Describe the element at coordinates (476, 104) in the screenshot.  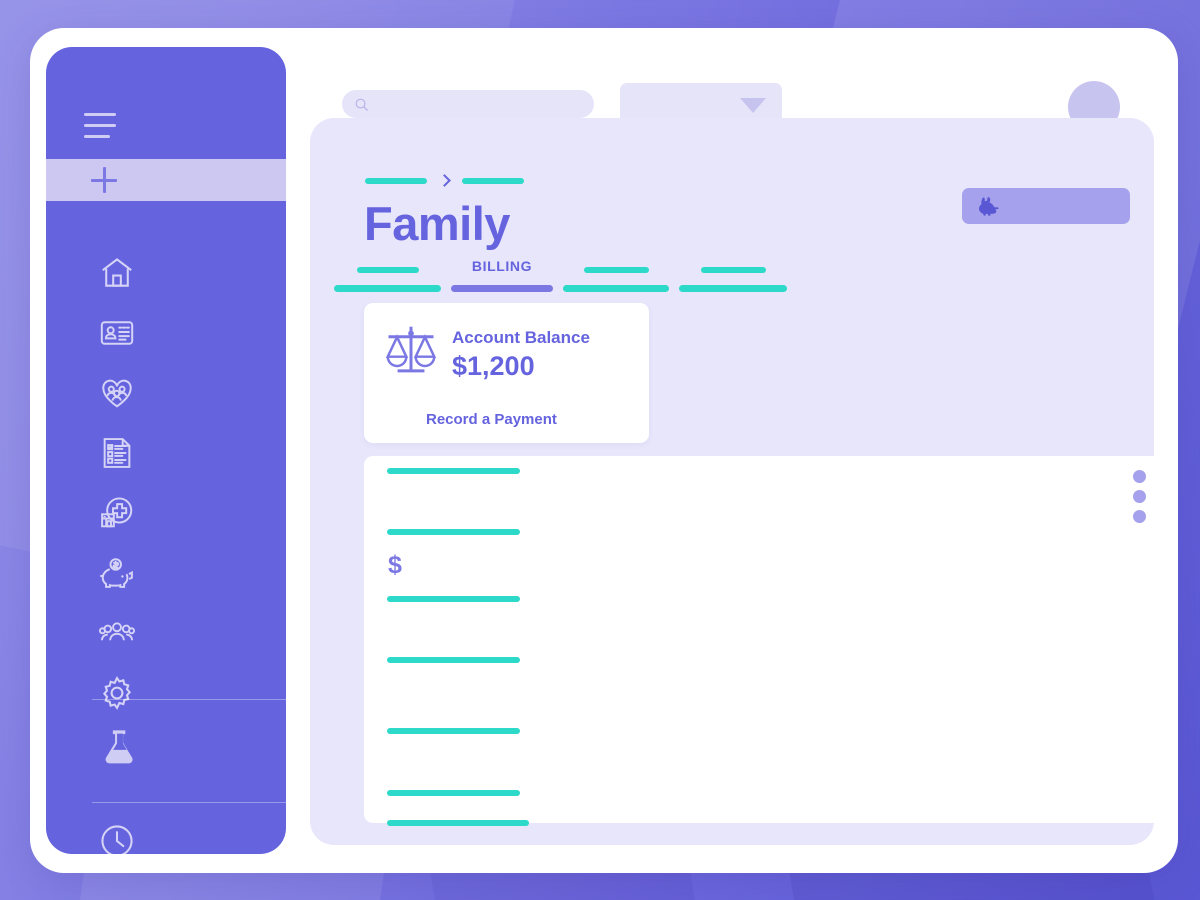
I see `search-field` at that location.